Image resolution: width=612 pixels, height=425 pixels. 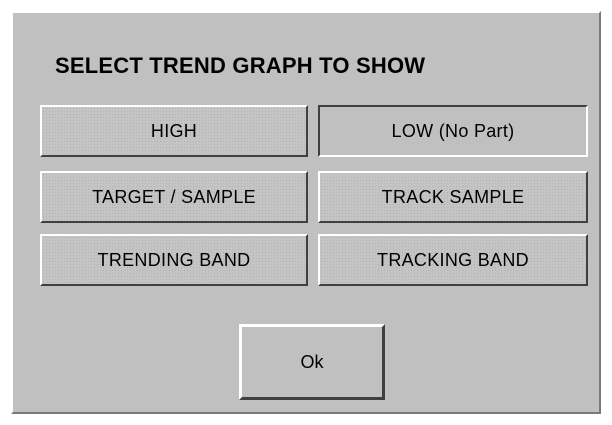 What do you see at coordinates (453, 131) in the screenshot?
I see `low-no-part-button: LOW (No Part)` at bounding box center [453, 131].